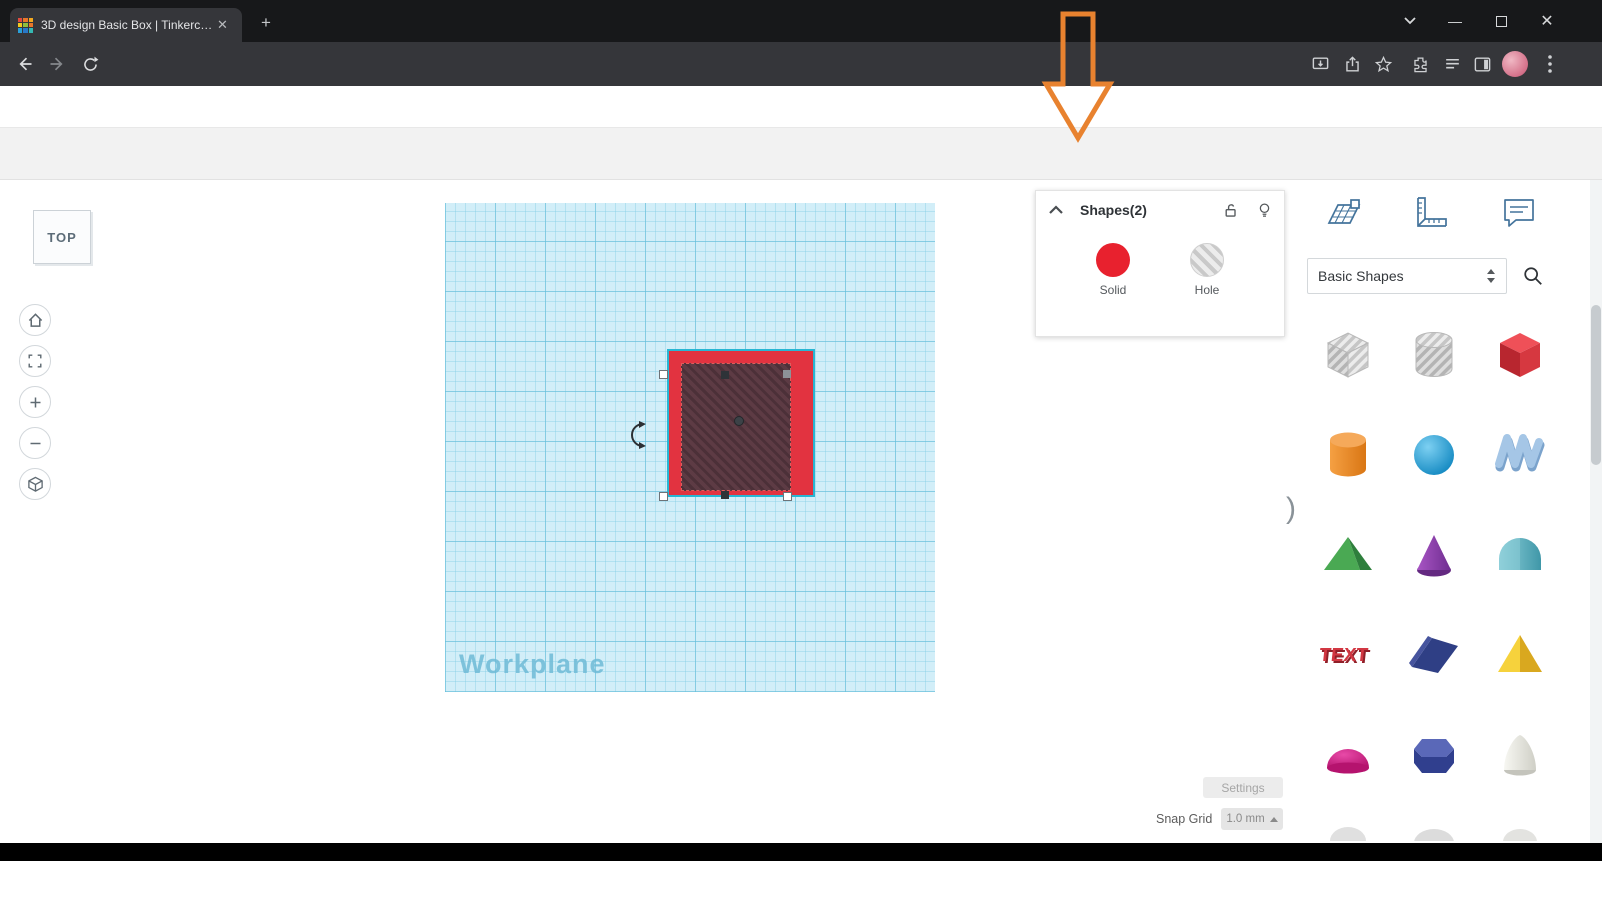 The width and height of the screenshot is (1602, 905). What do you see at coordinates (35, 484) in the screenshot?
I see `perspective-toggle-button` at bounding box center [35, 484].